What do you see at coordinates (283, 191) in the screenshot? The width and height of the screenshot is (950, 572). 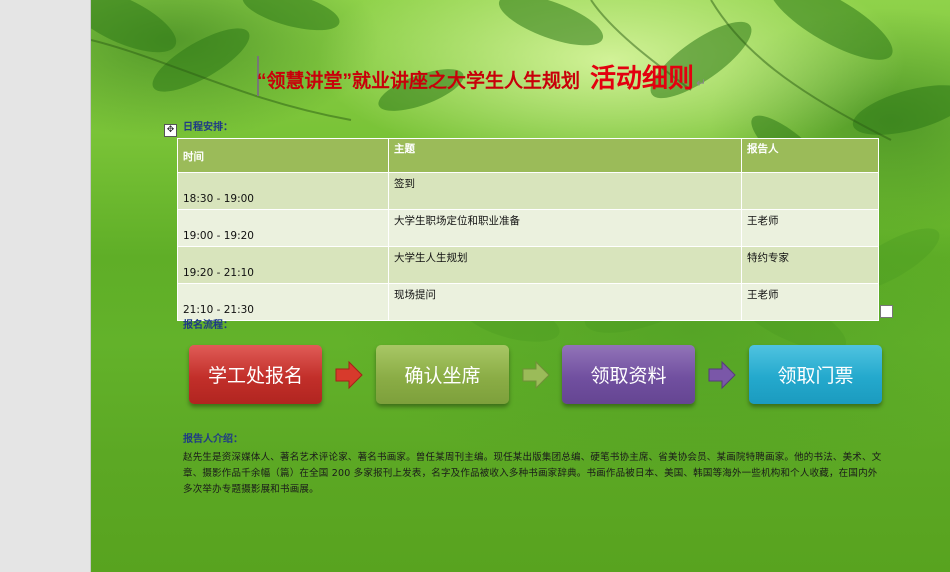 I see `cell-time: 18:30 - 19:00` at bounding box center [283, 191].